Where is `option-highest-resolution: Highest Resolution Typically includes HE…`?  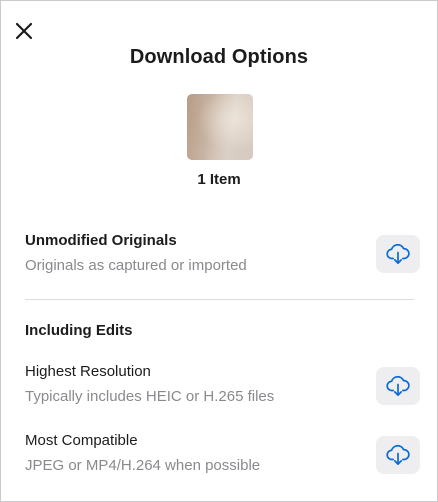 option-highest-resolution: Highest Resolution Typically includes HE… is located at coordinates (221, 384).